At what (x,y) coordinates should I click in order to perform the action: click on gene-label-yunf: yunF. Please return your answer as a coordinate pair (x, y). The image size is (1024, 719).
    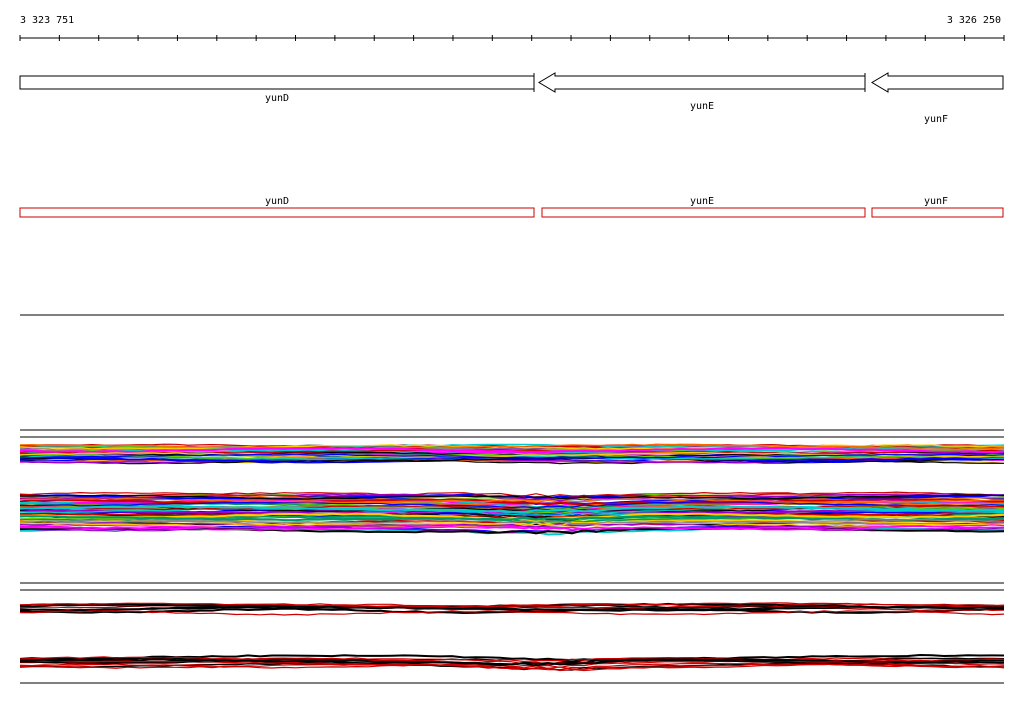
    Looking at the image, I should click on (936, 119).